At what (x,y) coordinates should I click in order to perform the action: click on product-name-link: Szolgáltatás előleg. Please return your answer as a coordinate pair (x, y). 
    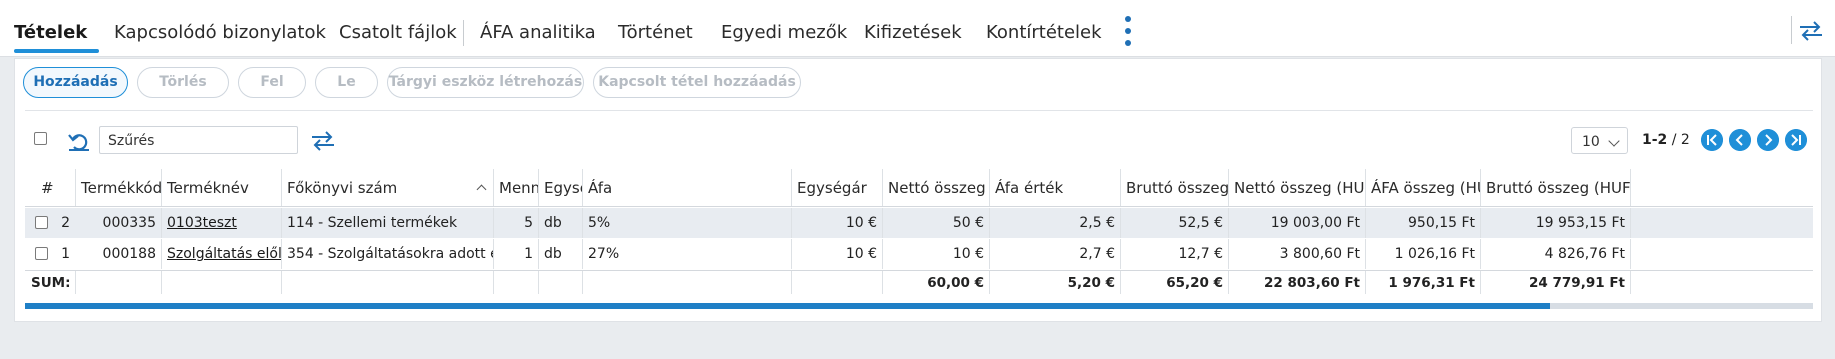
    Looking at the image, I should click on (222, 254).